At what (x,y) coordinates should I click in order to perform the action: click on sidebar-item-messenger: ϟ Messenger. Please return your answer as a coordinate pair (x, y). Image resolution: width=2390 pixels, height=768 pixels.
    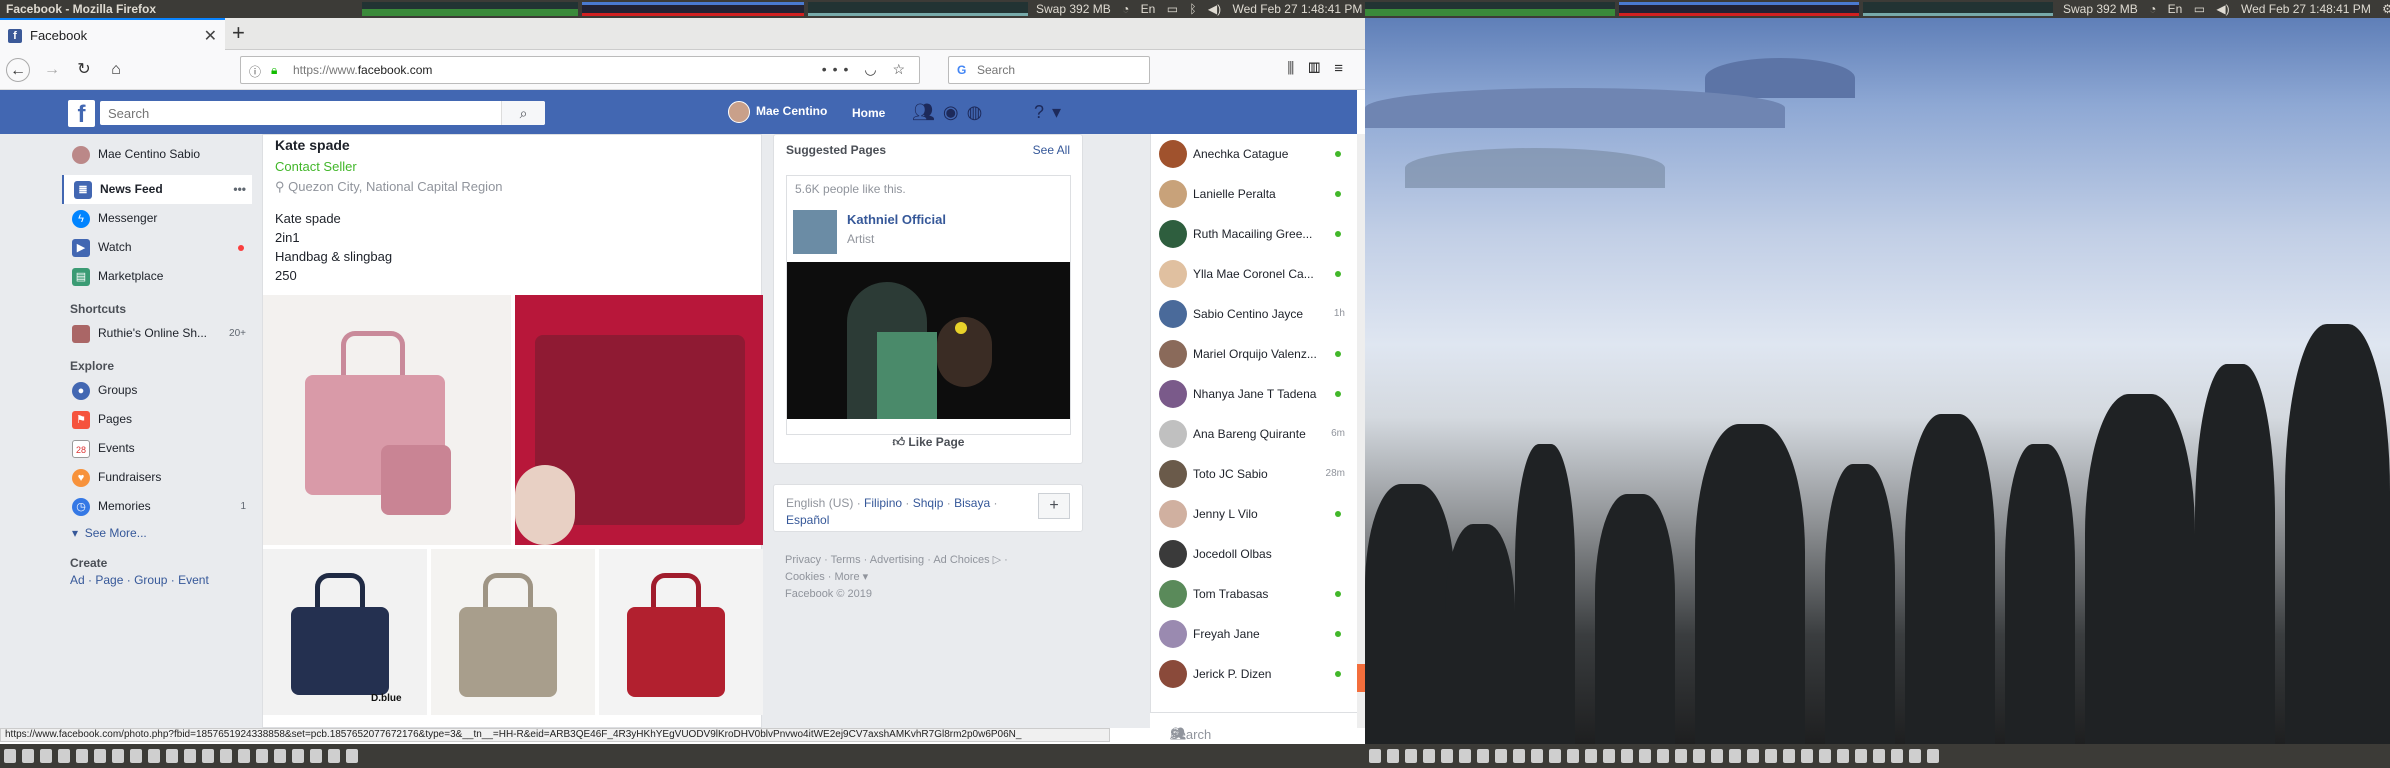
    Looking at the image, I should click on (157, 218).